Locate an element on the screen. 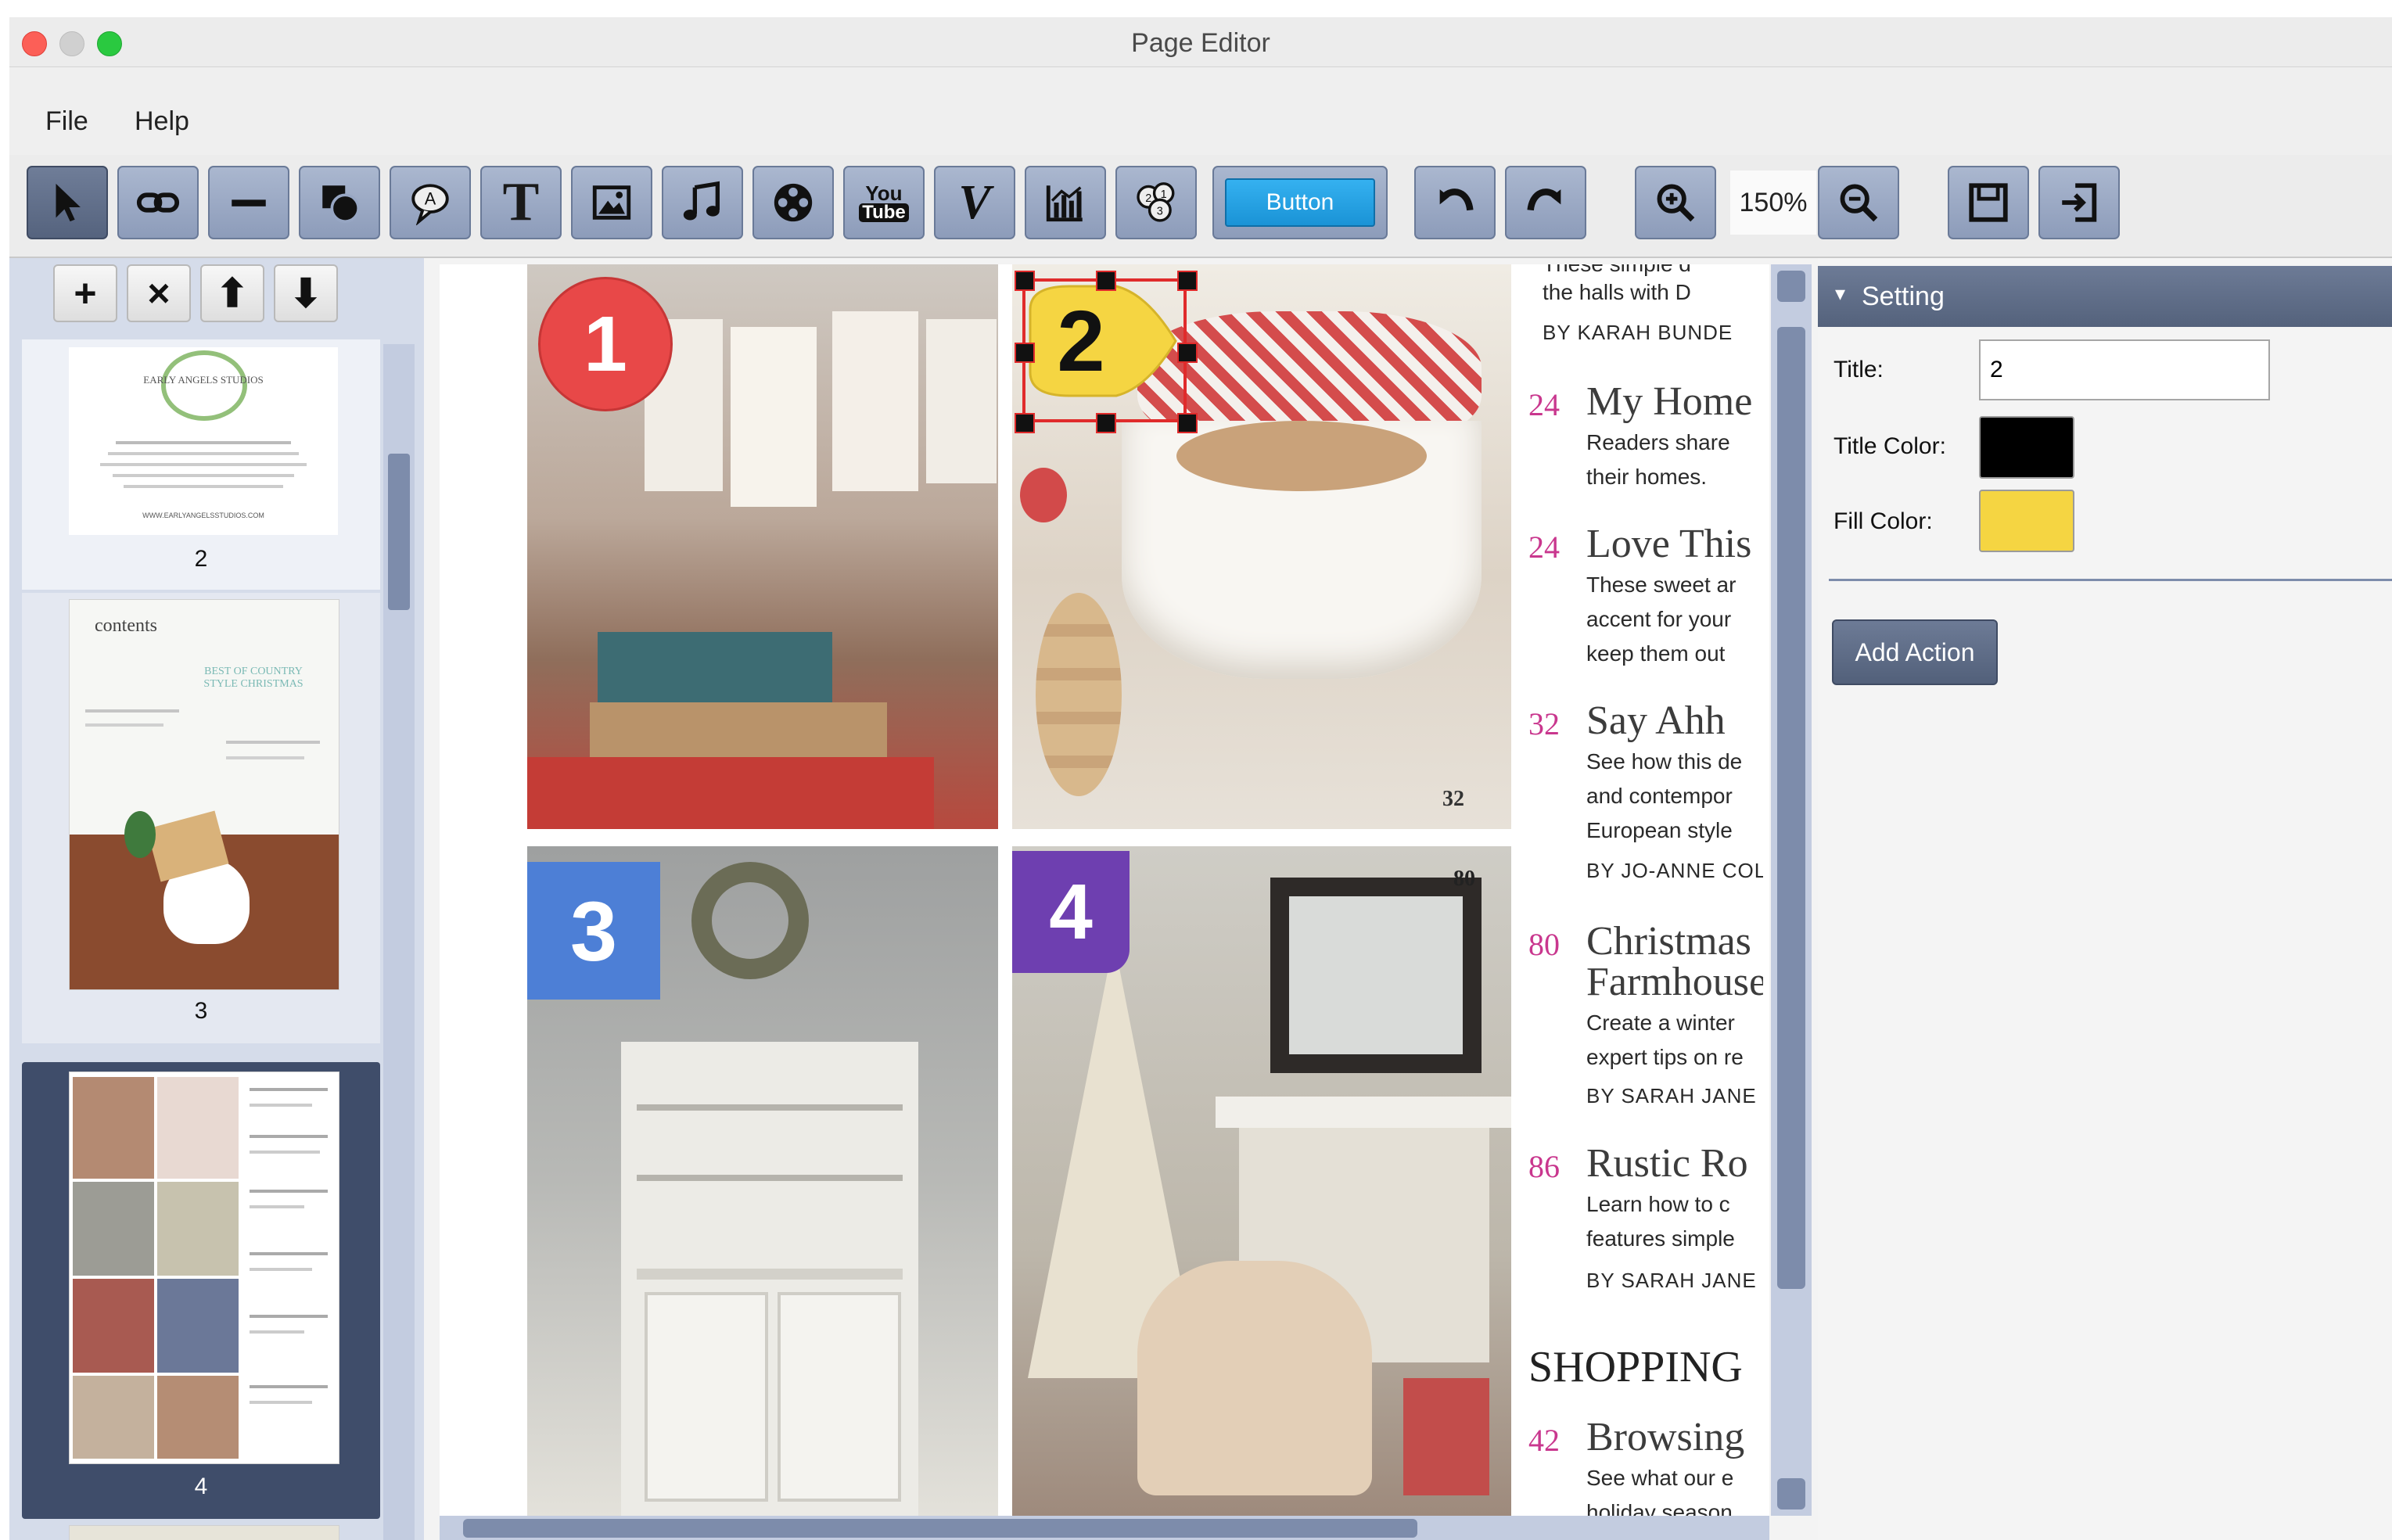 The image size is (2392, 1540). toc-text-line: accent for your is located at coordinates (1659, 619).